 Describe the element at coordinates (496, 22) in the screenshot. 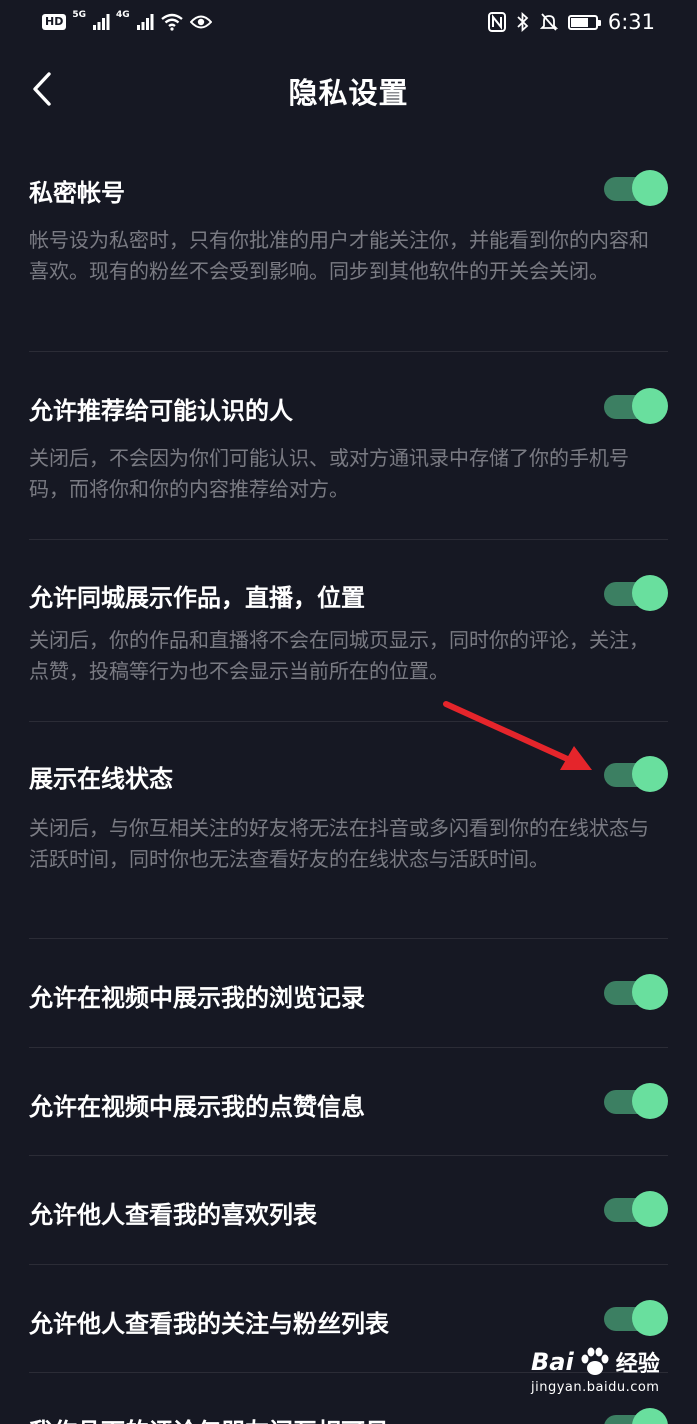

I see `nfc-icon` at that location.